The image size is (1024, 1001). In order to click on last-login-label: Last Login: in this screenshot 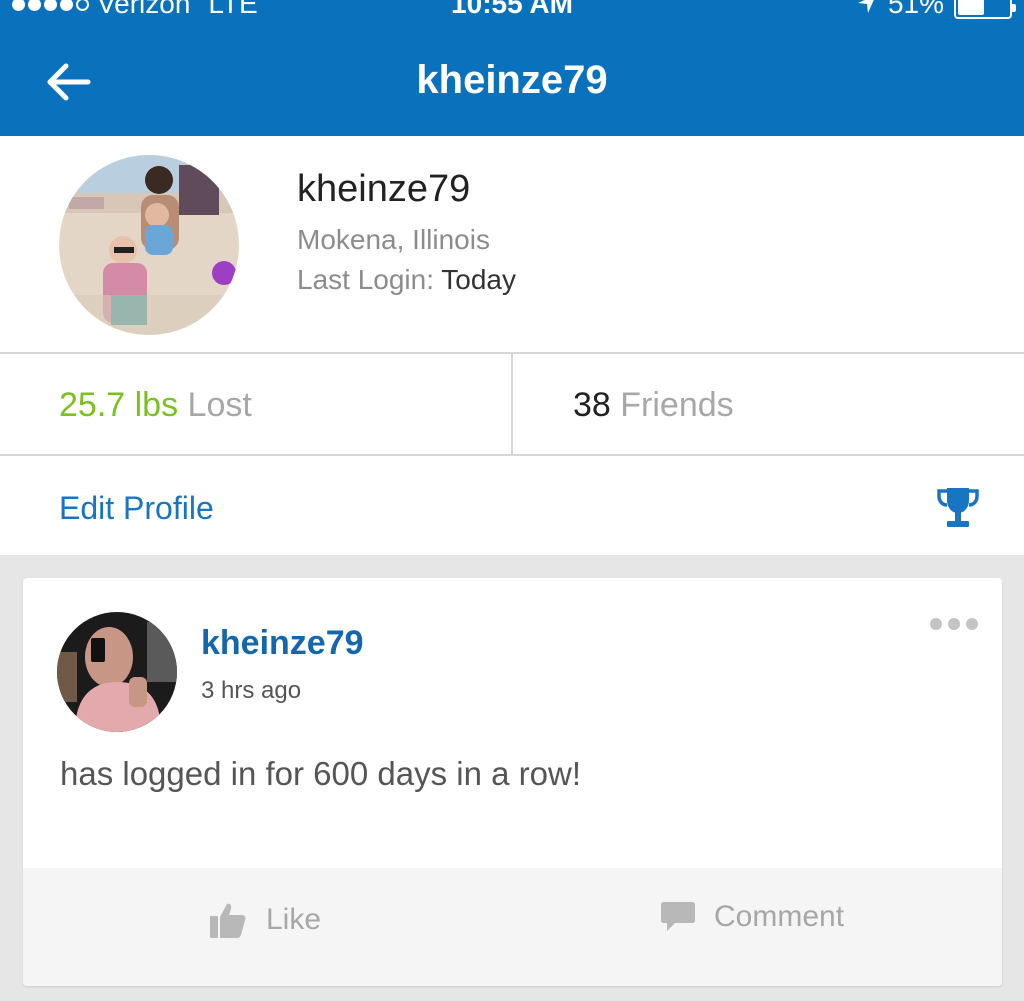, I will do `click(365, 279)`.